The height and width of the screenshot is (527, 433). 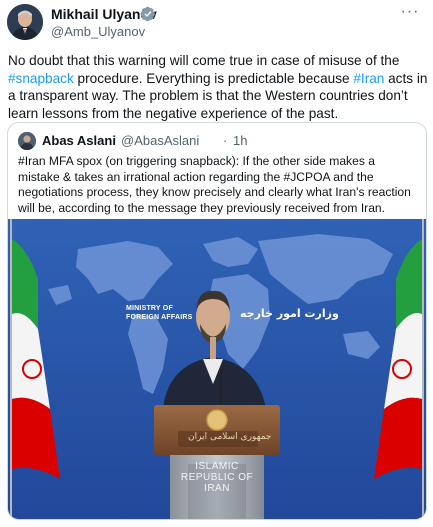 I want to click on podium-line-1: ISLAMIC, so click(x=217, y=466).